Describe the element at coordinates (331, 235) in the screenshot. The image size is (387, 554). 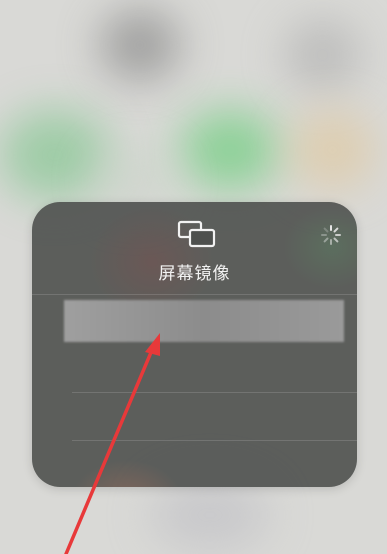
I see `loading-spinner-icon` at that location.